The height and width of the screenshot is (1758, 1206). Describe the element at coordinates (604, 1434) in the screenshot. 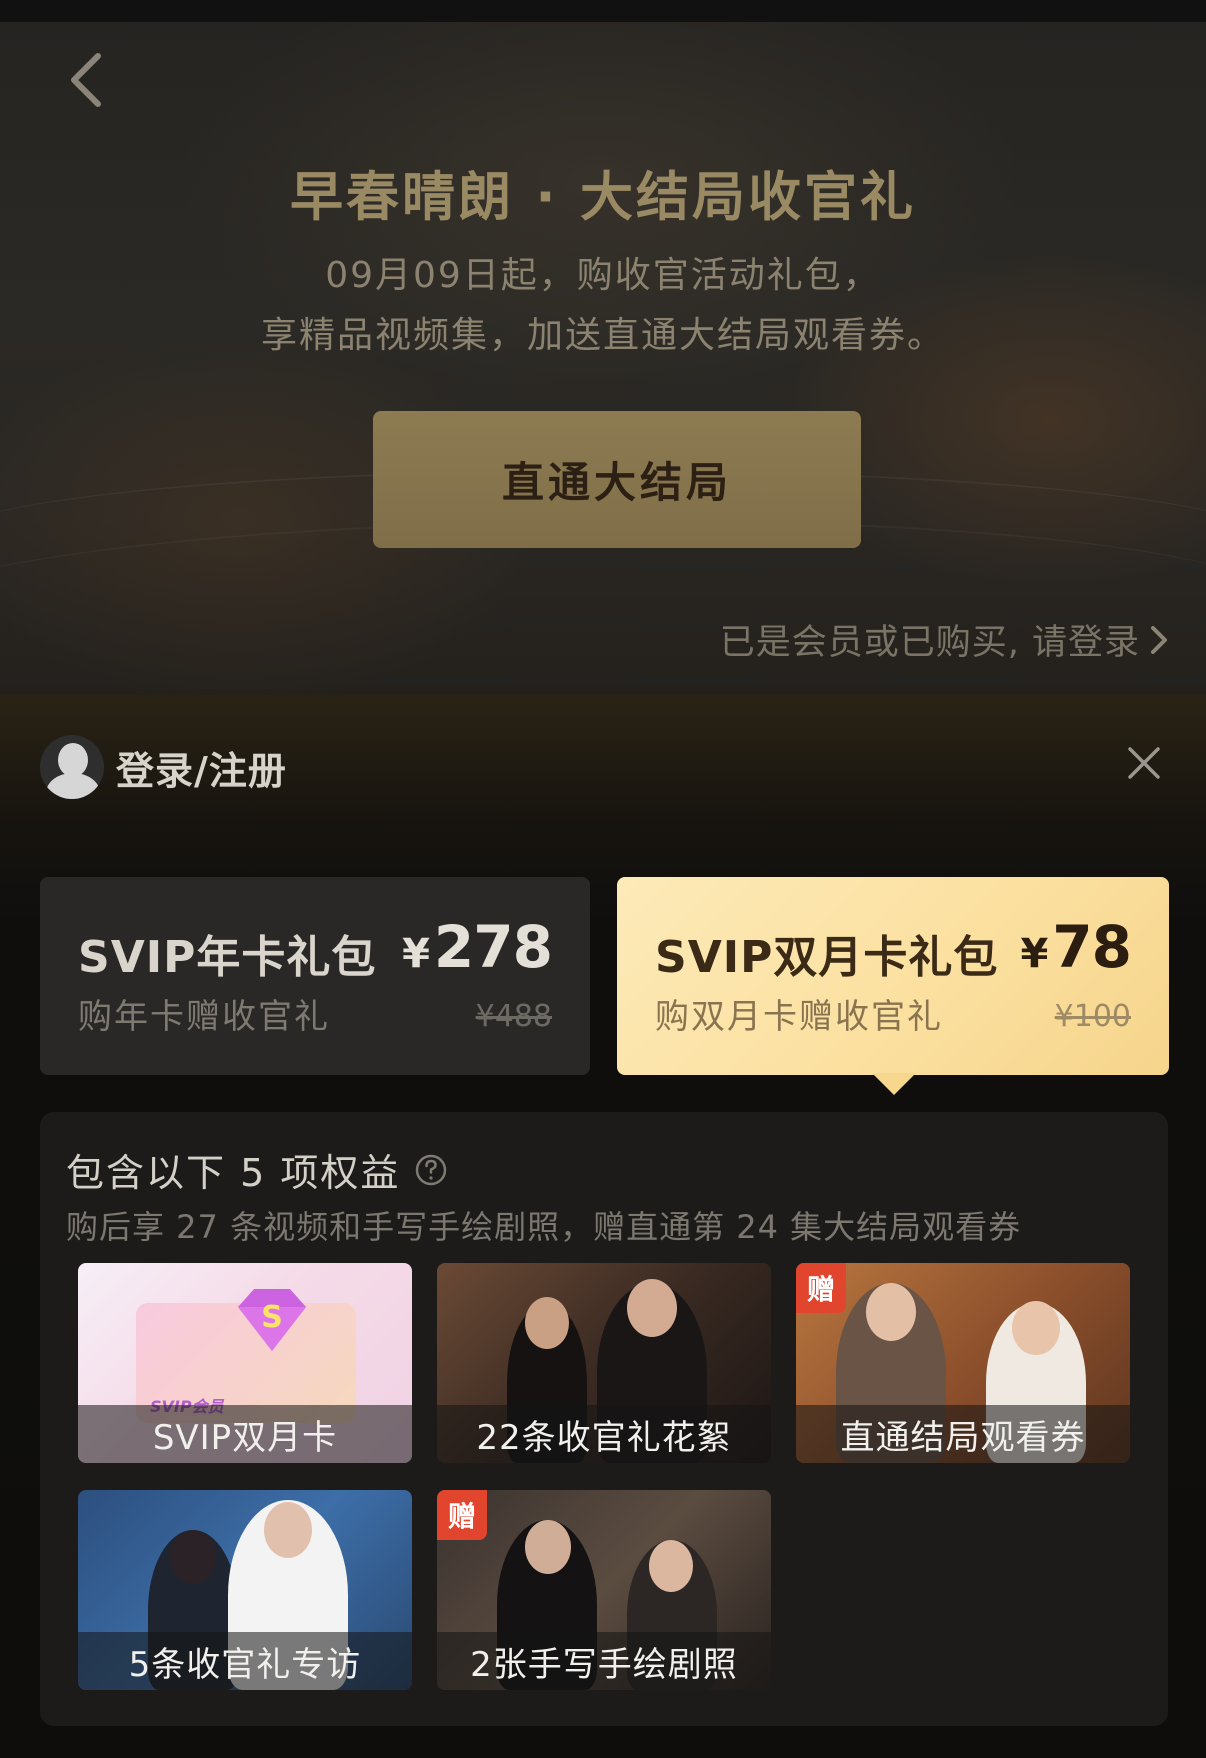

I see `benefit-label: 22条收官礼花絮` at that location.